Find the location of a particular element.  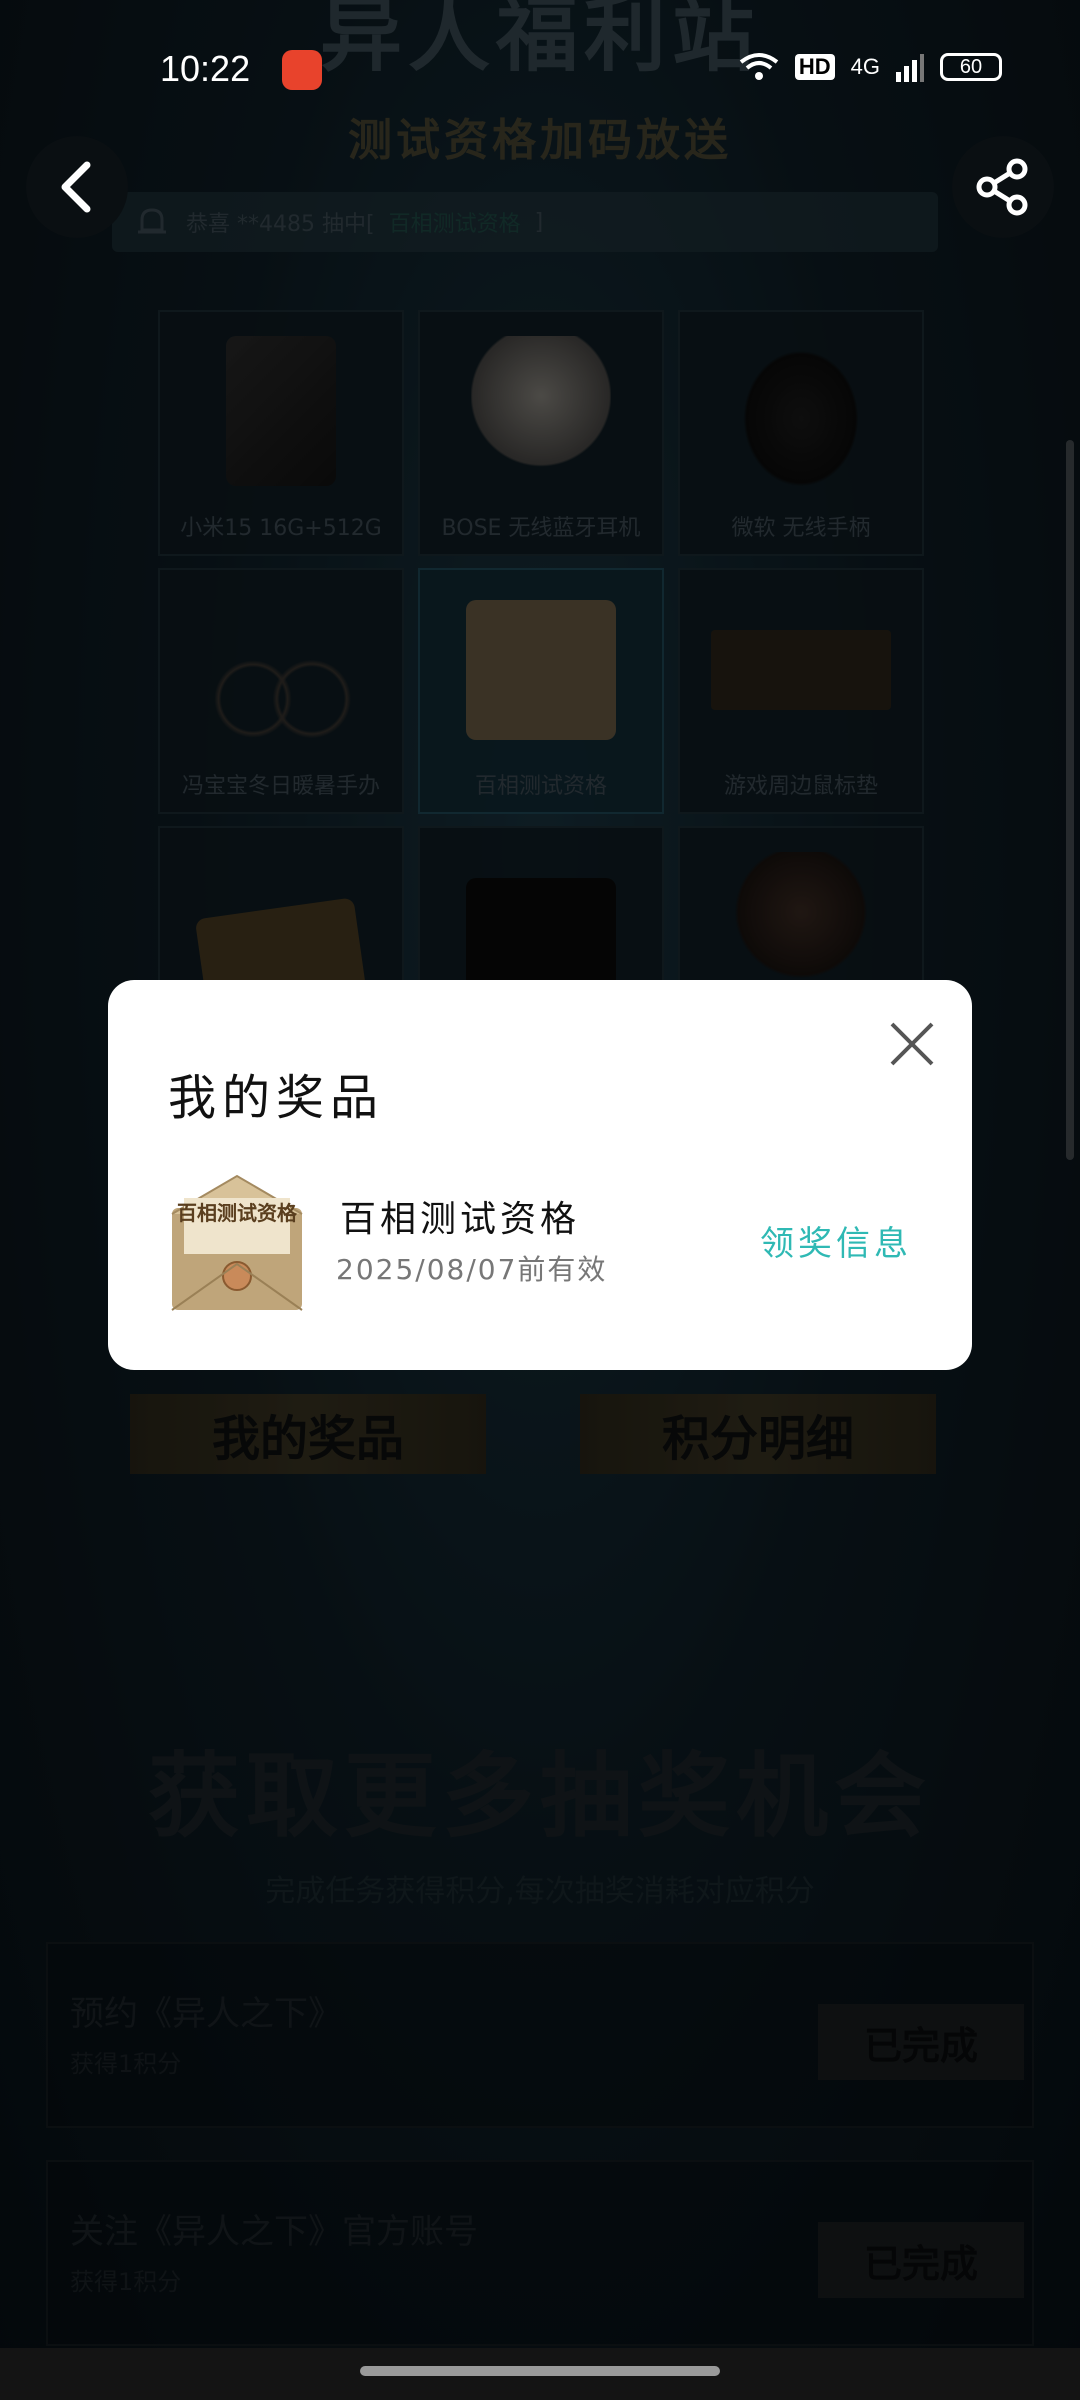

status-time: 10:22 is located at coordinates (205, 68).